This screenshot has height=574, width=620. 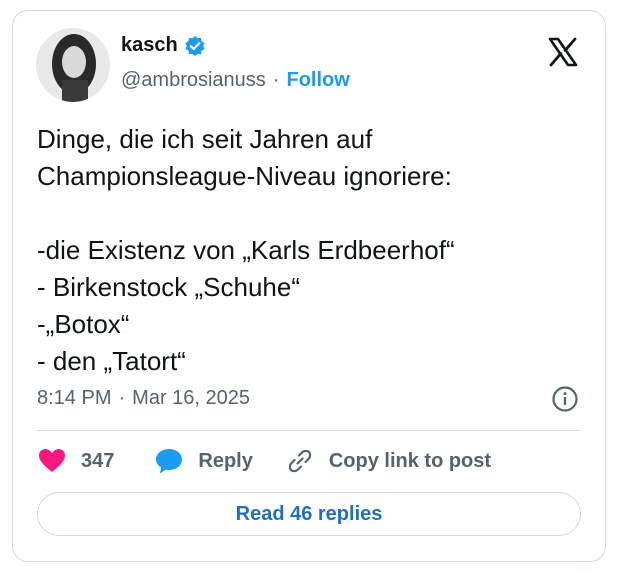 I want to click on tweet-date: Mar 16, 2025, so click(x=191, y=398).